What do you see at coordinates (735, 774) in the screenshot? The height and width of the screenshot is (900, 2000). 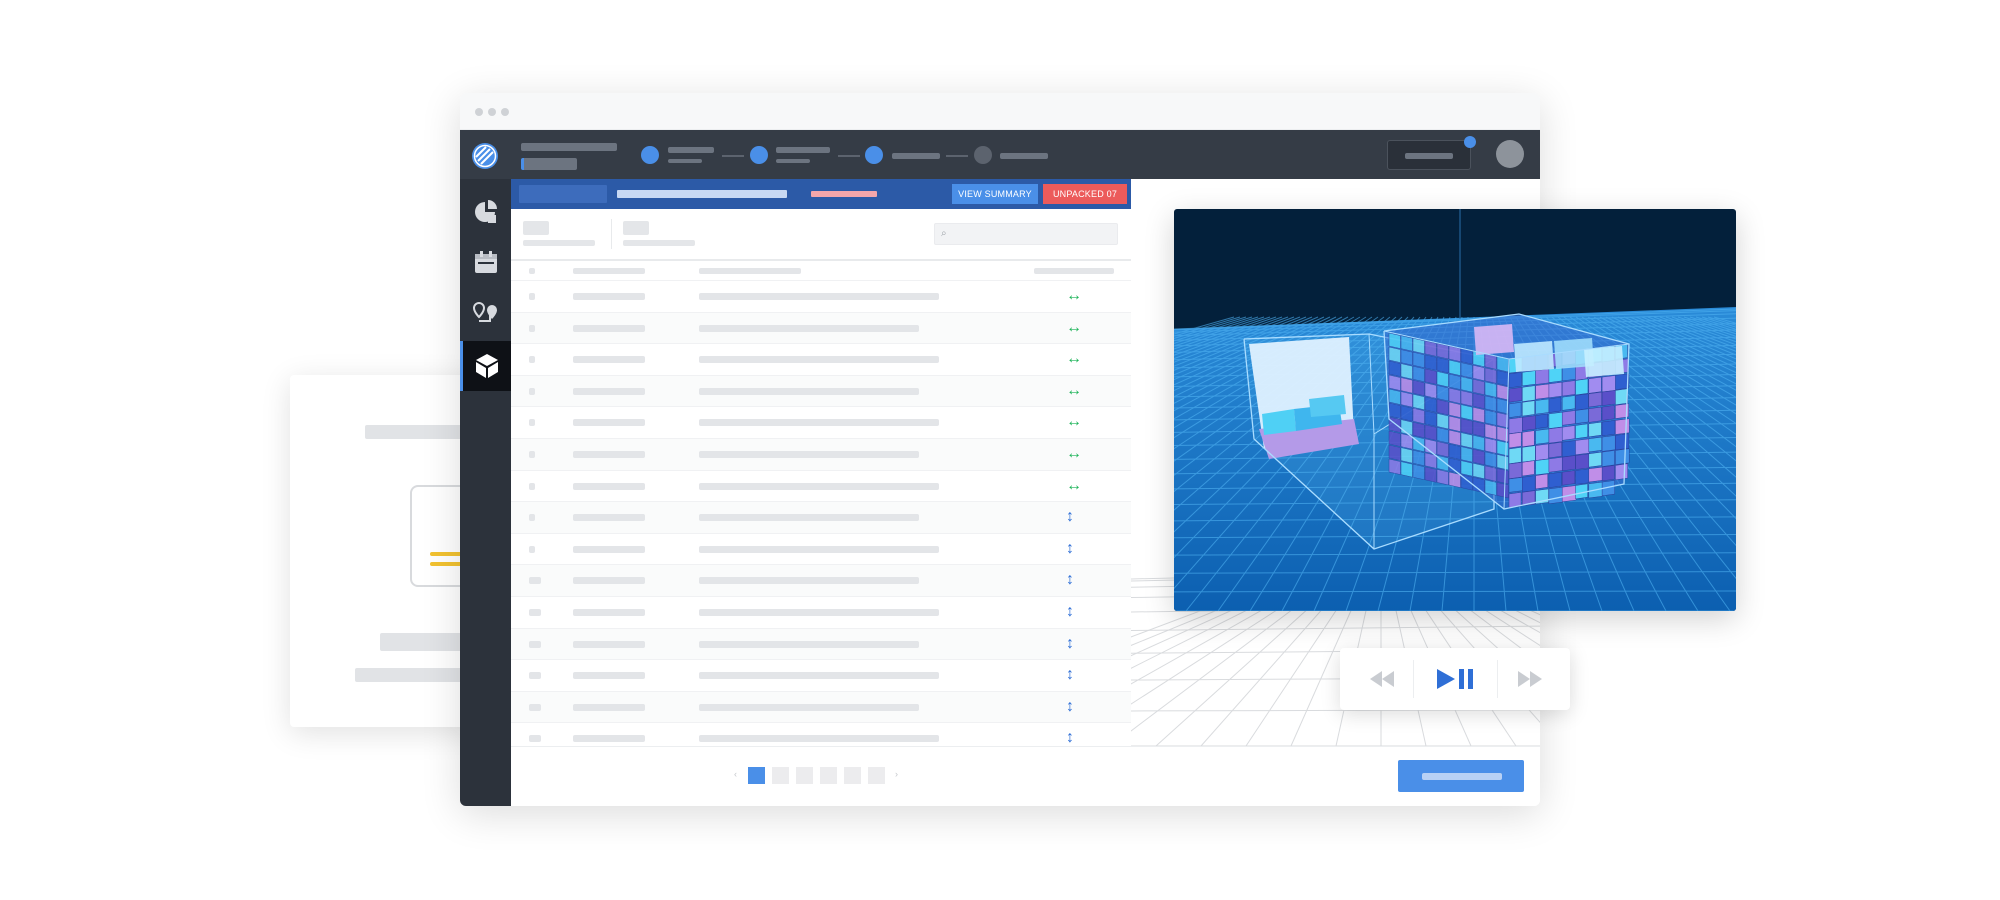 I see `prev-page-icon: ‹` at bounding box center [735, 774].